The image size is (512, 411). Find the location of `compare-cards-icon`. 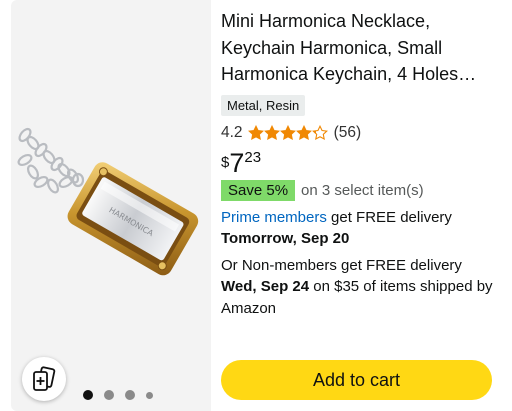

compare-cards-icon is located at coordinates (44, 378).